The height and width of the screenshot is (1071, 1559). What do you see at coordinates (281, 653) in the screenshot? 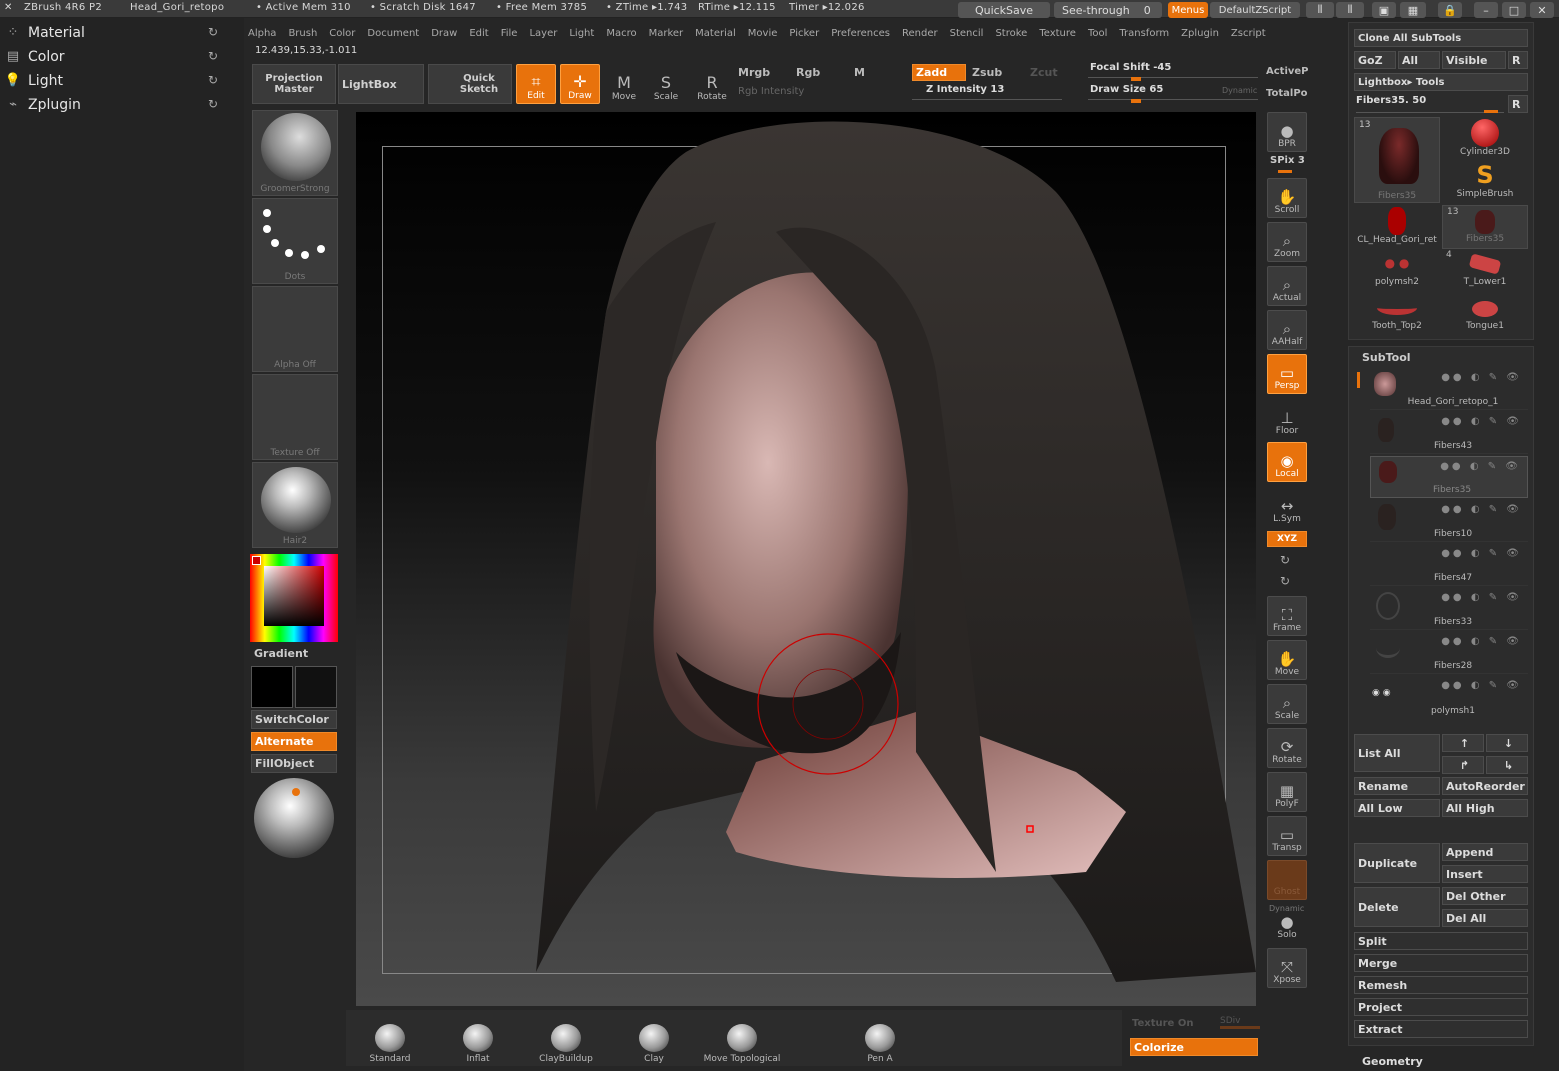
I see `gradient-label: Gradient` at bounding box center [281, 653].